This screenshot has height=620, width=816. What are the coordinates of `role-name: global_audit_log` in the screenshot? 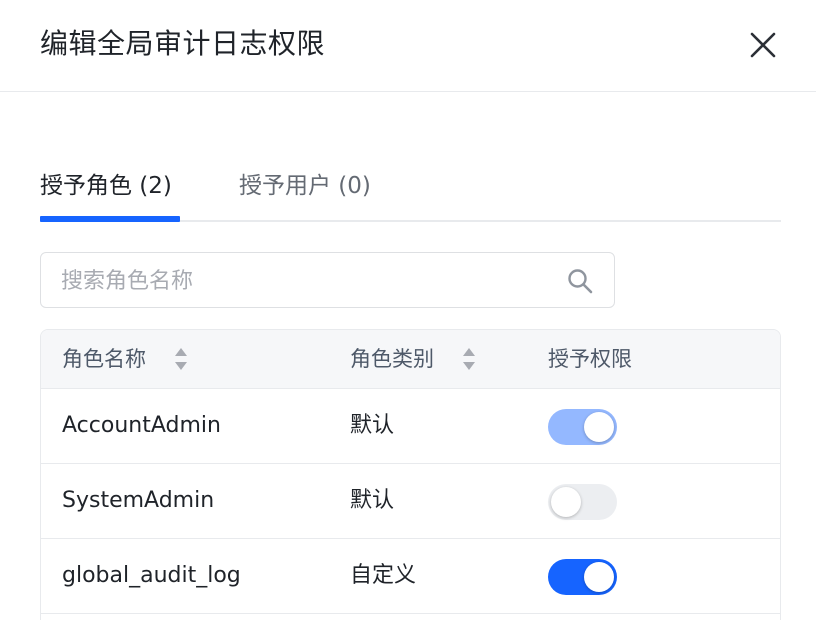 It's located at (151, 575).